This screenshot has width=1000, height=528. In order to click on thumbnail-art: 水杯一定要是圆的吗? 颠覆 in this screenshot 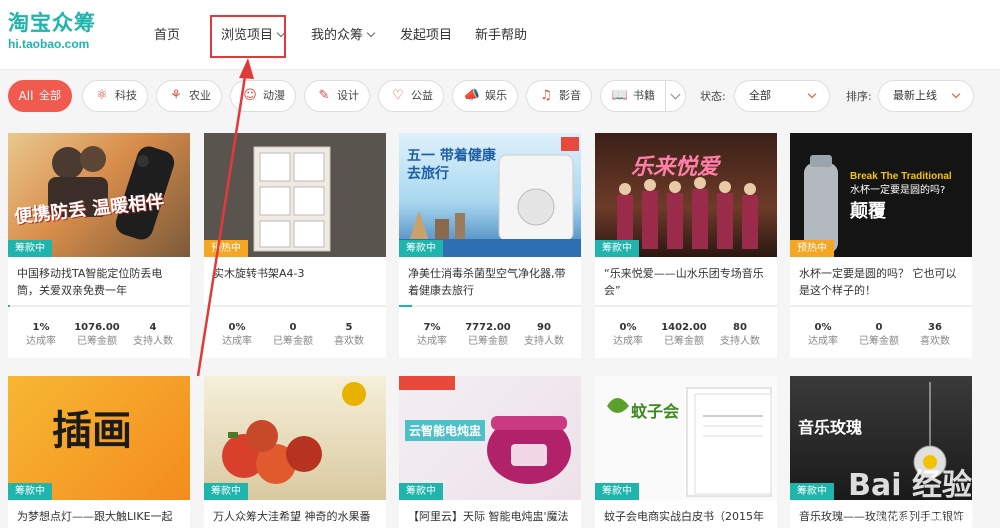, I will do `click(874, 204)`.